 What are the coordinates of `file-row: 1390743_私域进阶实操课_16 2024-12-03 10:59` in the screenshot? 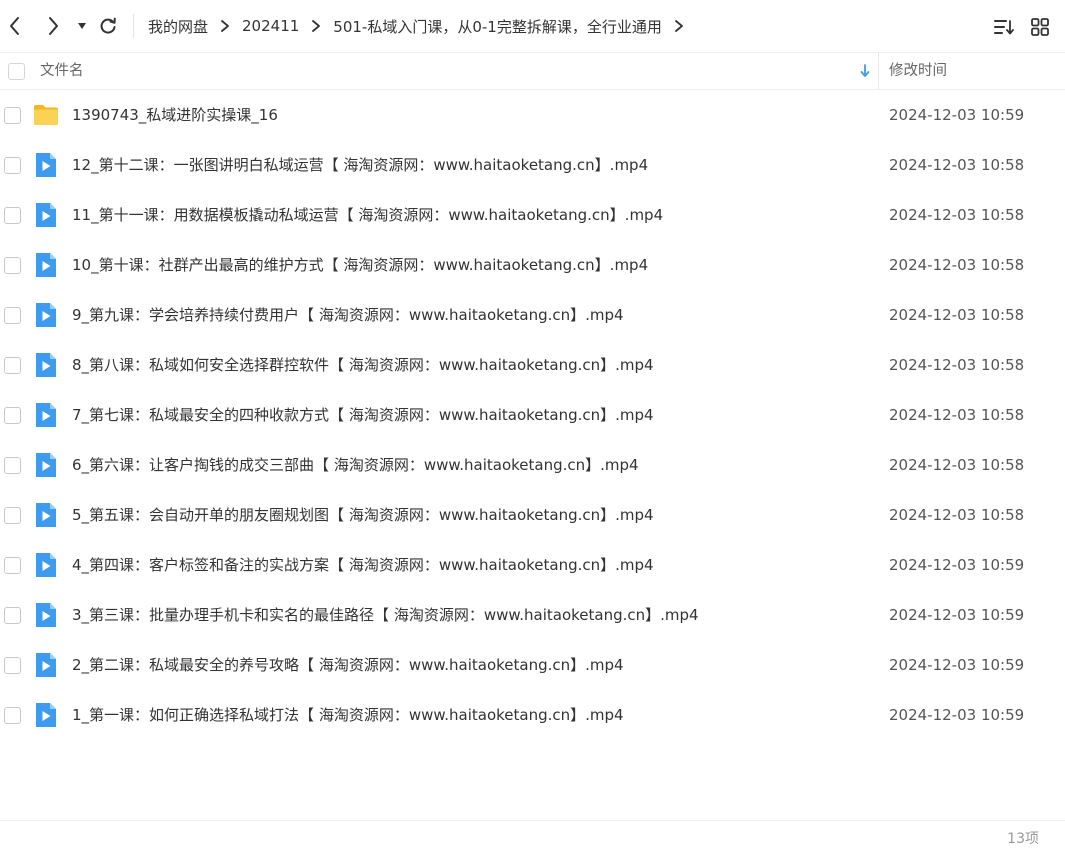 It's located at (532, 115).